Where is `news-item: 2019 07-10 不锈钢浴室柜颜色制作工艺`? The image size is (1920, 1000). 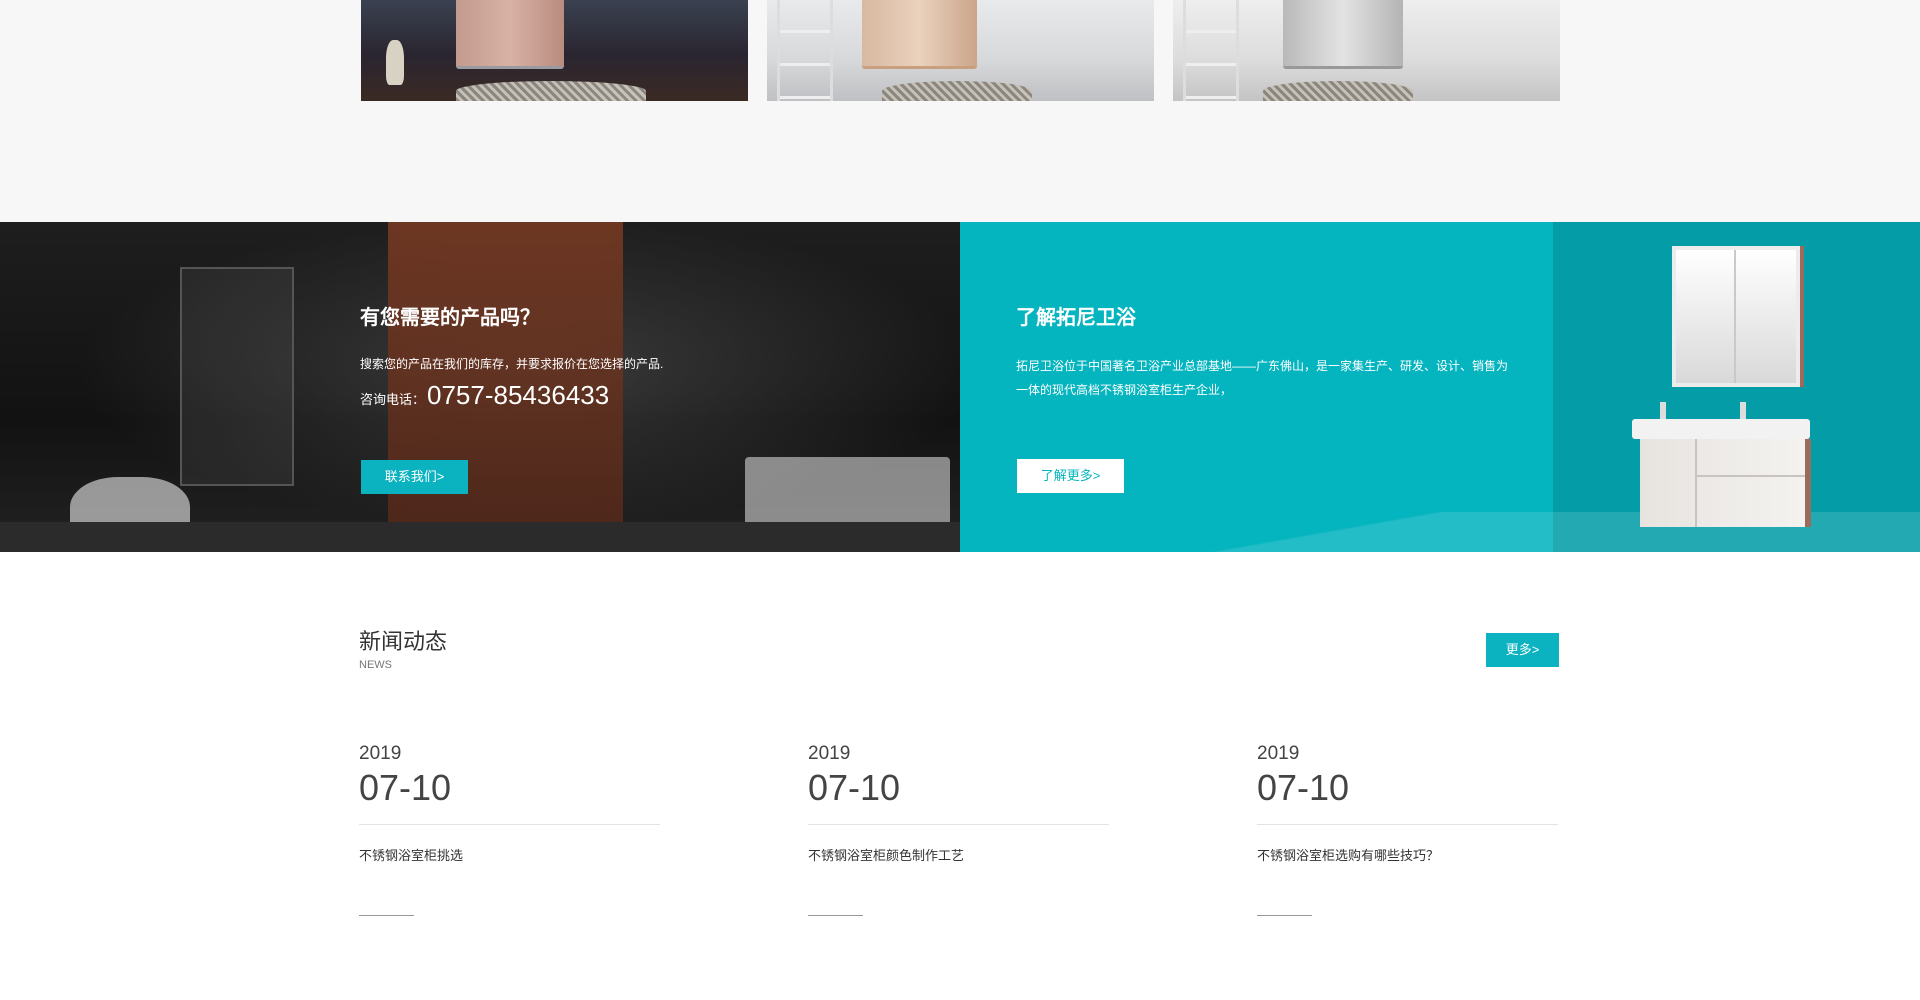 news-item: 2019 07-10 不锈钢浴室柜颜色制作工艺 is located at coordinates (958, 829).